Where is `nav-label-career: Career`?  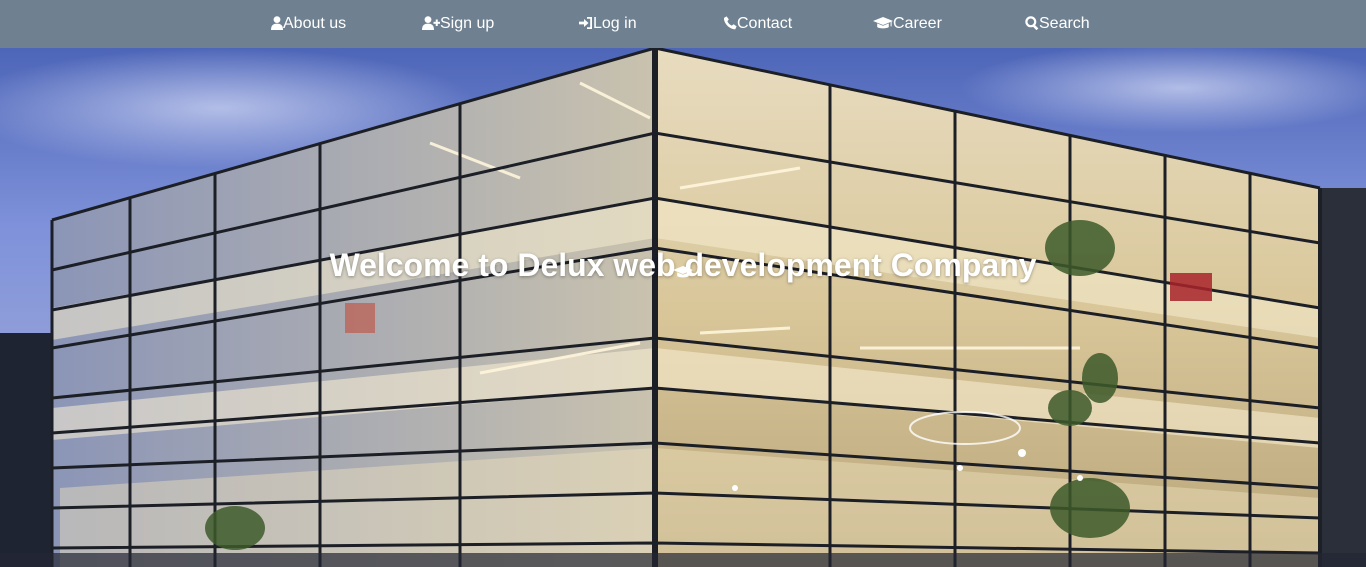
nav-label-career: Career is located at coordinates (917, 23).